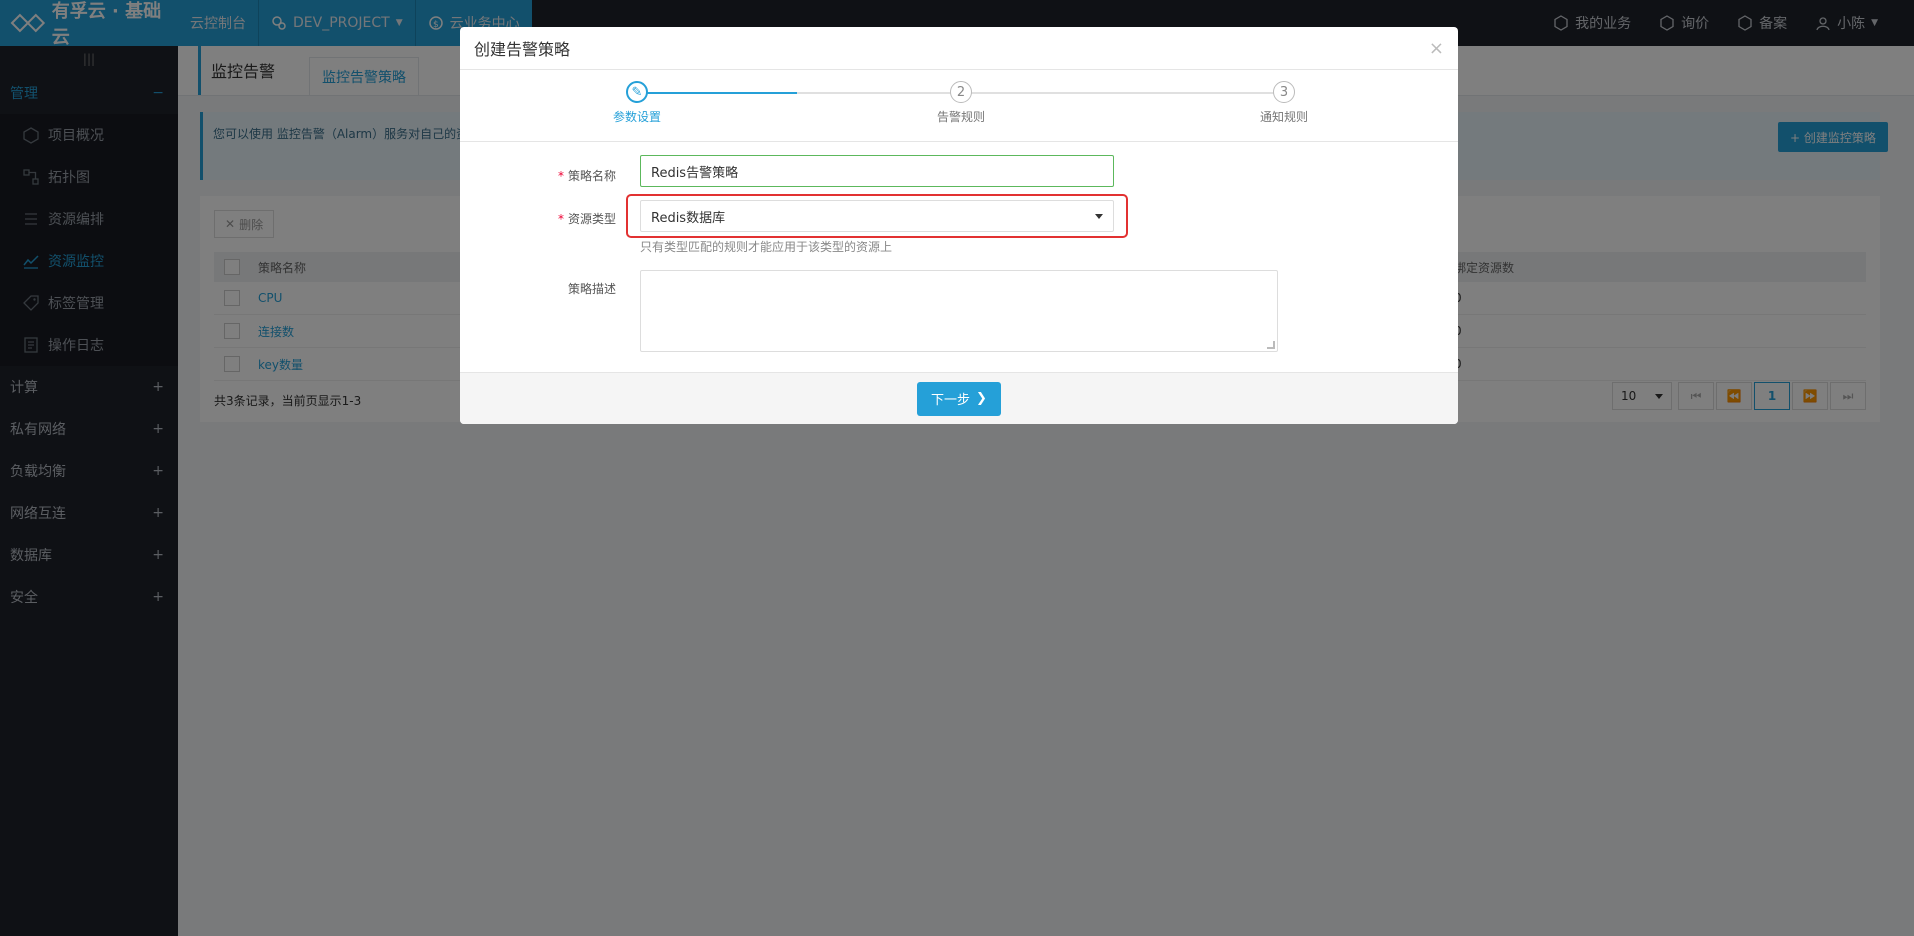 The image size is (1914, 936). What do you see at coordinates (717, 93) in the screenshot?
I see `step-progress-line` at bounding box center [717, 93].